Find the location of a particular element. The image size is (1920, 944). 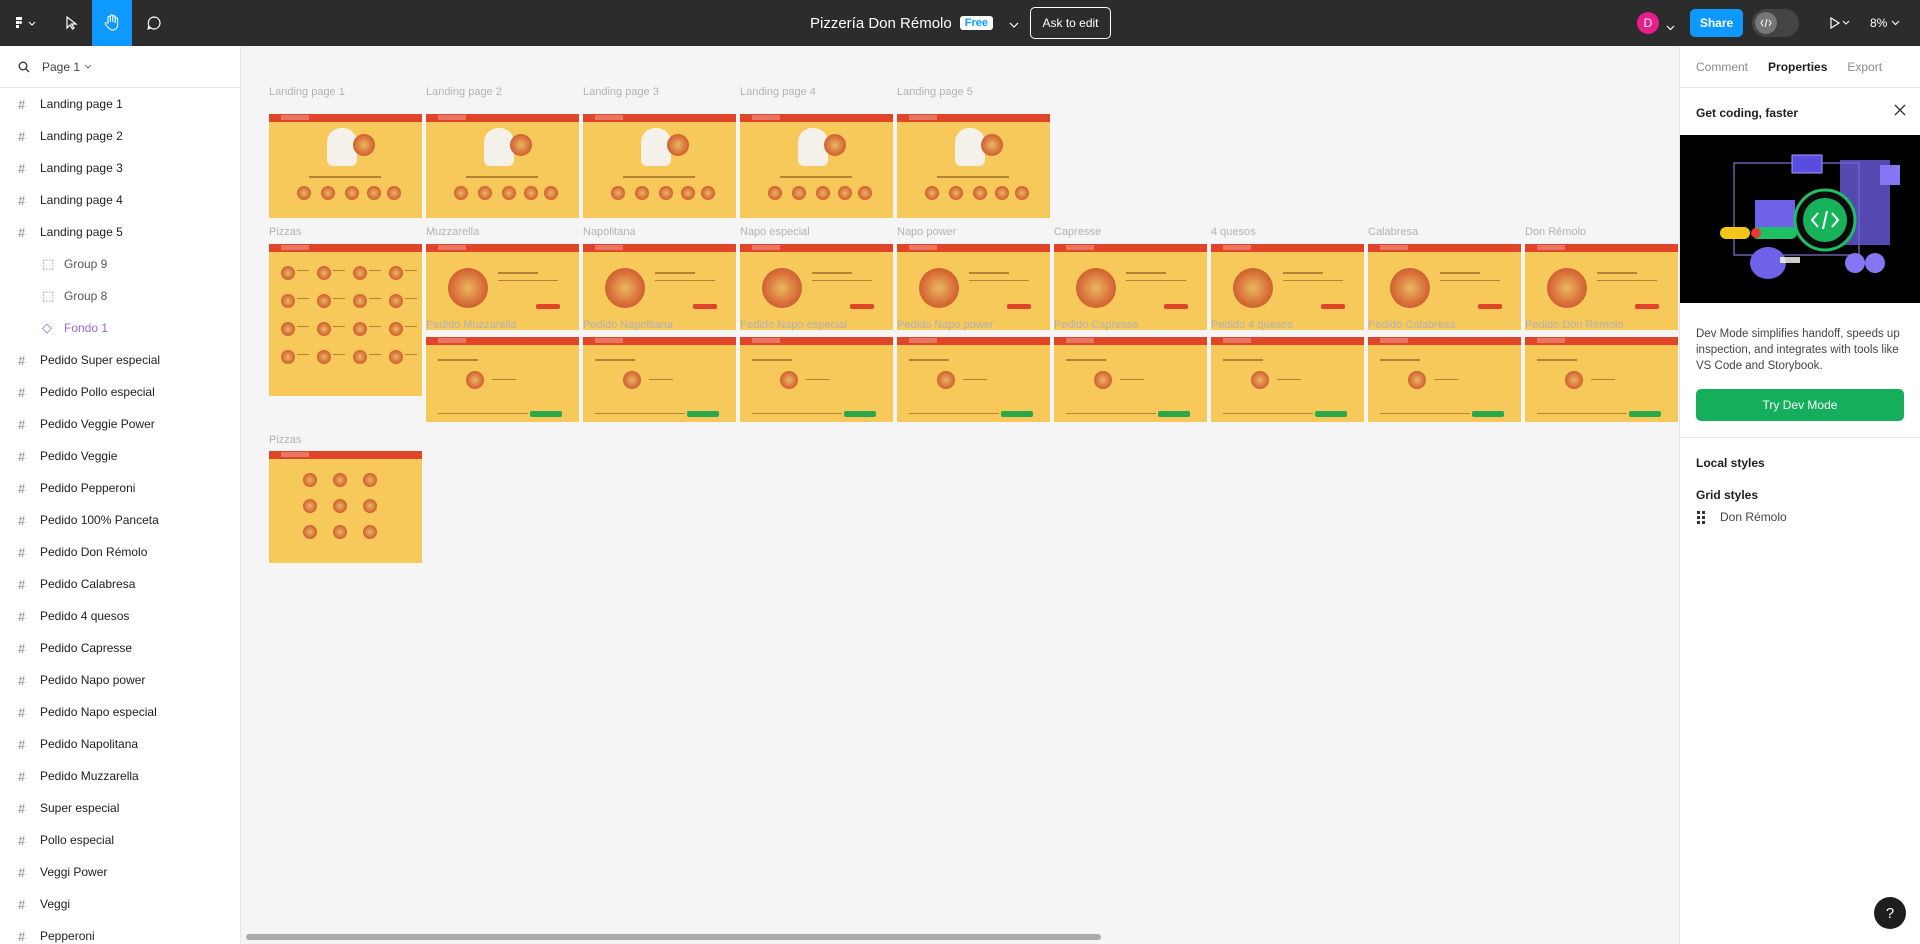

zoom-menu: 8% is located at coordinates (1885, 23).